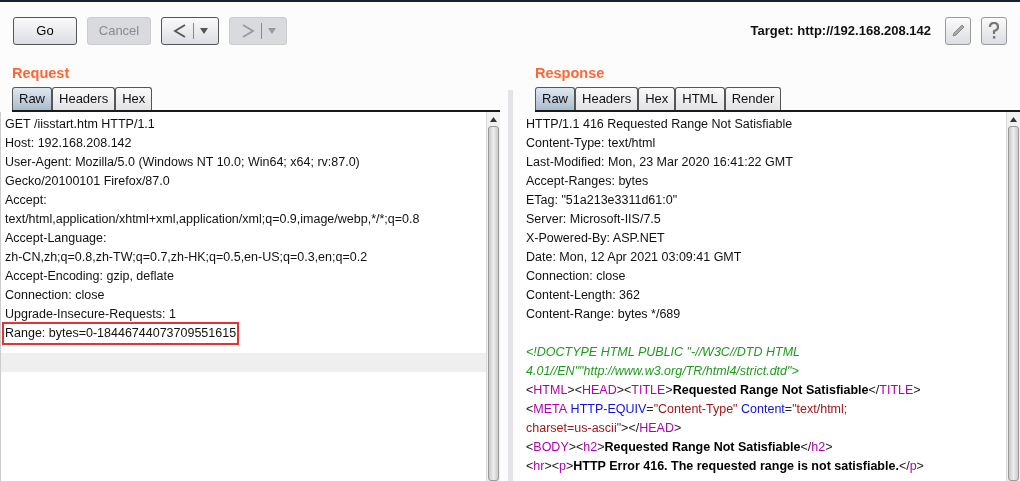 This screenshot has height=481, width=1020. I want to click on request-line: User-Agent: Mozilla/5.0 (Windows NT 10.0; Win64; x64; rv:87.0), so click(182, 163).